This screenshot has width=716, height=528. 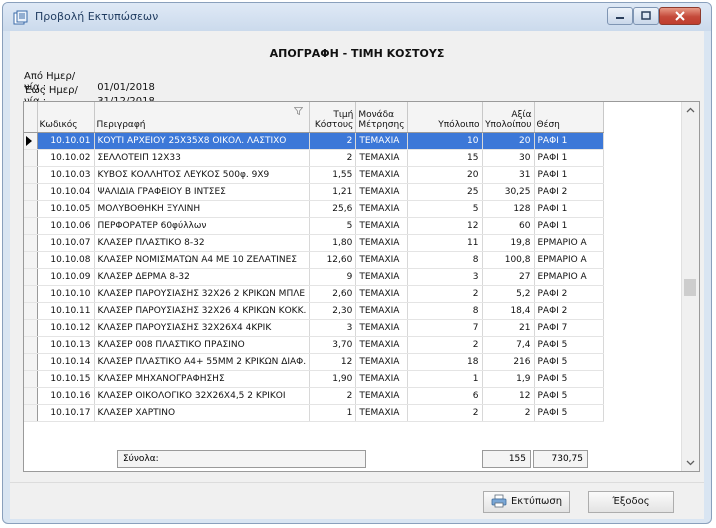 I want to click on col-header-location: Θέση, so click(x=569, y=117).